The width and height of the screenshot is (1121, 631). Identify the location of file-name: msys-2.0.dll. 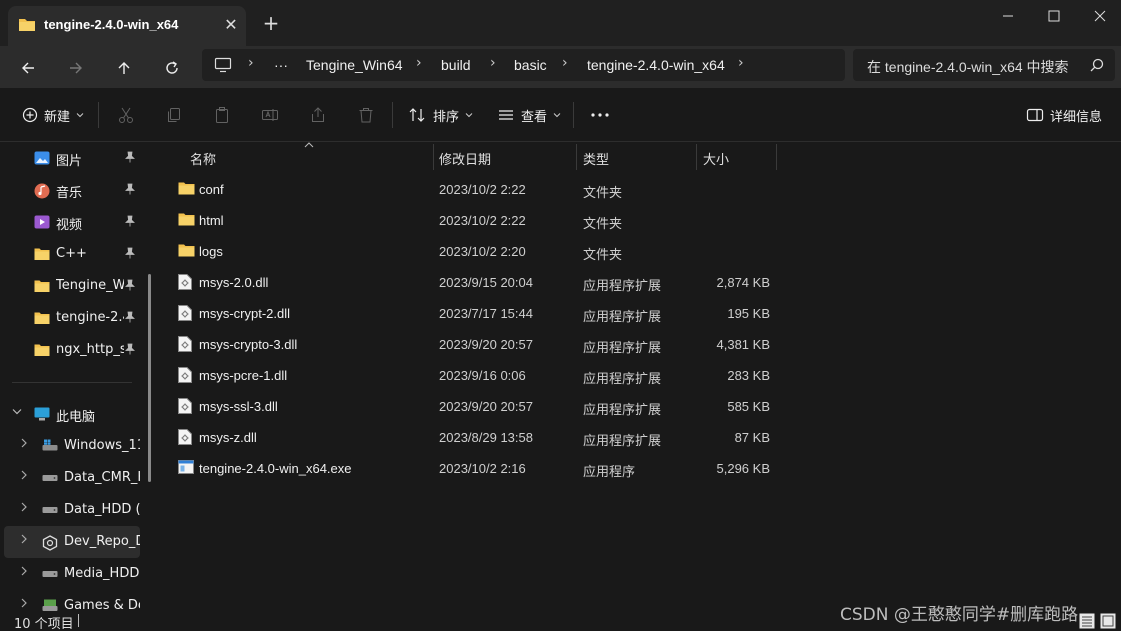
(234, 282).